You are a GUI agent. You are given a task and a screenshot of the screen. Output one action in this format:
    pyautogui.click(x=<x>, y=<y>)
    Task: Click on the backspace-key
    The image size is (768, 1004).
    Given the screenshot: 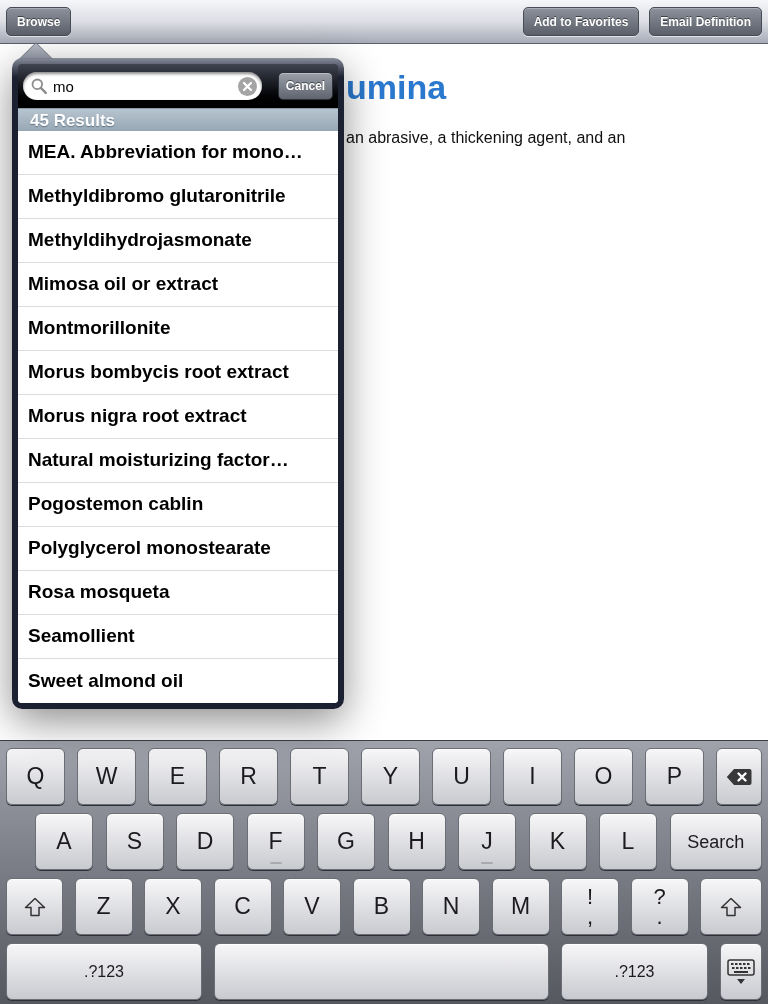 What is the action you would take?
    pyautogui.click(x=739, y=776)
    